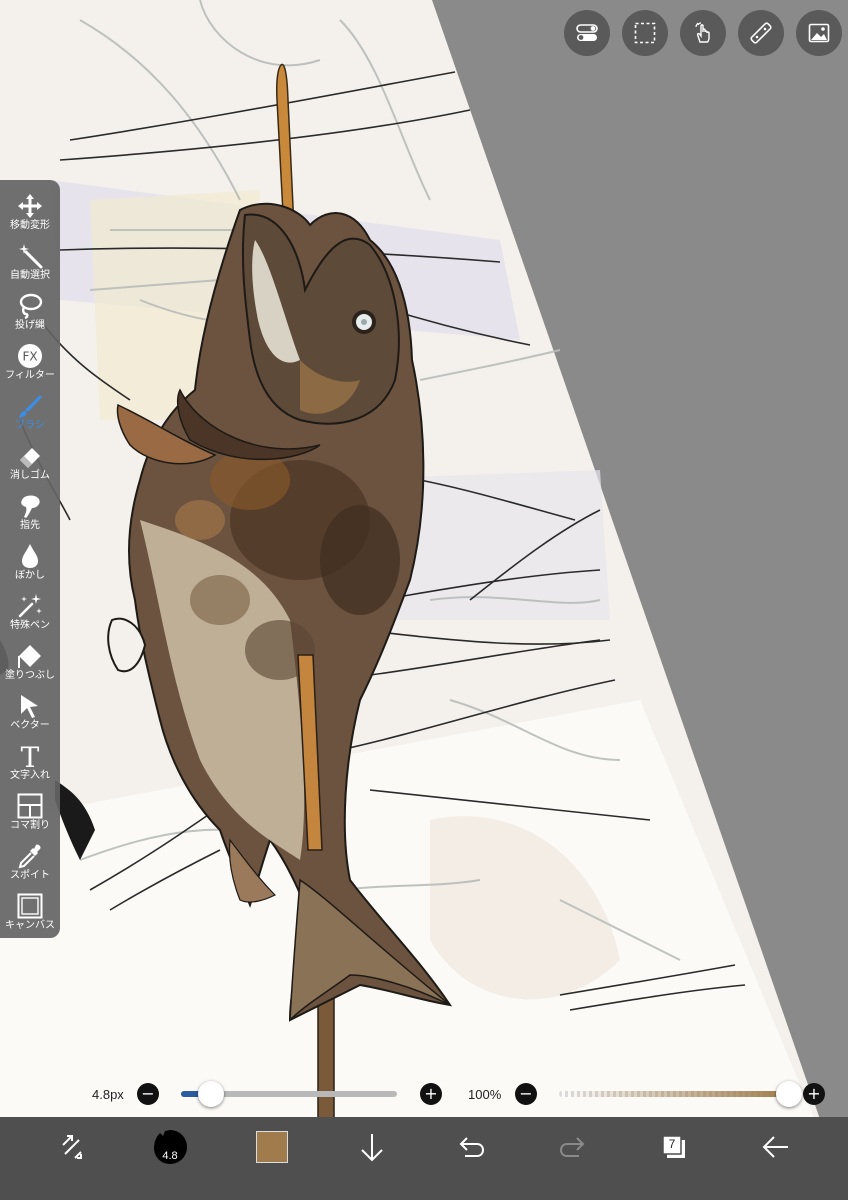 The image size is (848, 1200). I want to click on svg-text: T, so click(30, 756).